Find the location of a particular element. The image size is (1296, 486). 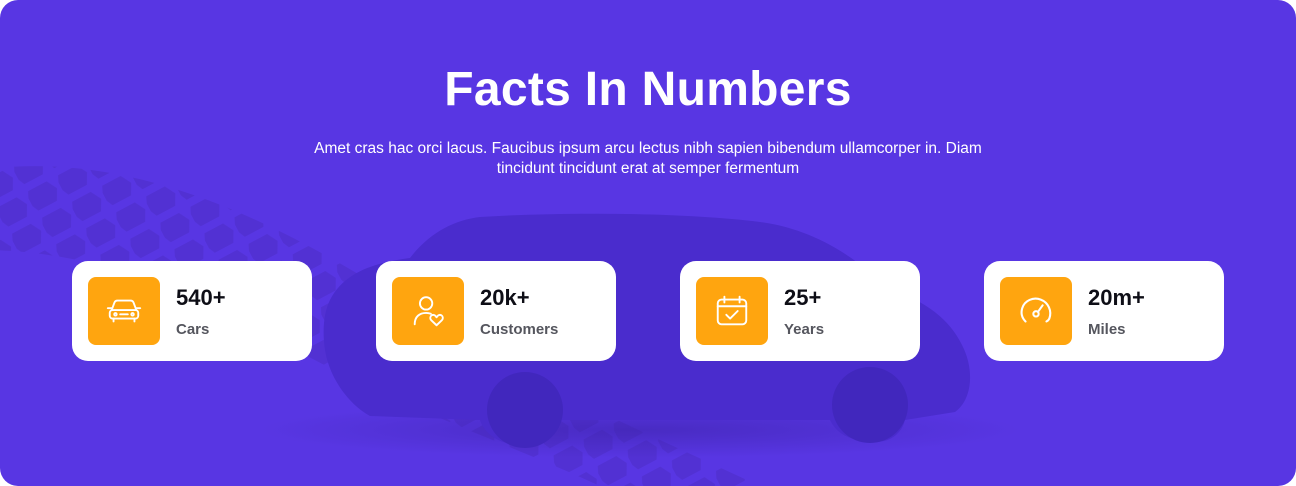

stat-card-years: 25+ Years is located at coordinates (800, 311).